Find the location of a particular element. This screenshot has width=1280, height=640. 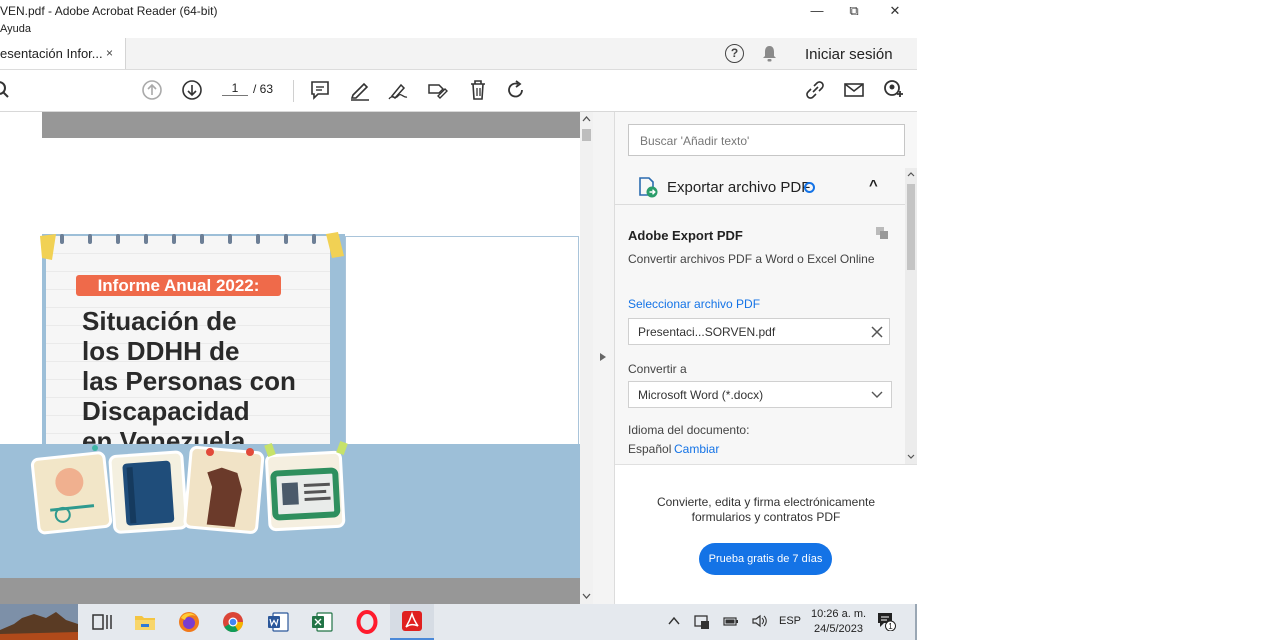

help-icon: ? is located at coordinates (734, 53).